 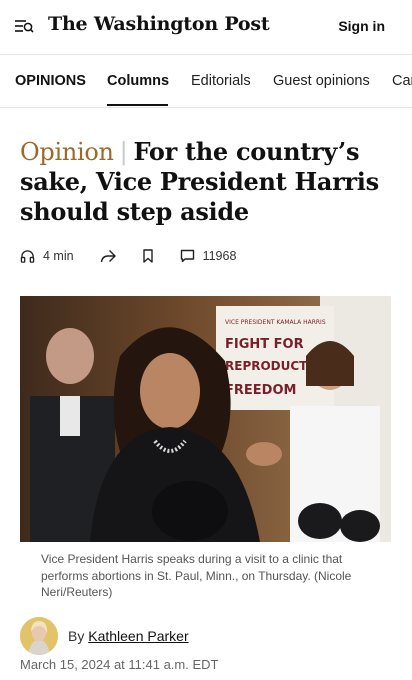 I want to click on share-icon, so click(x=108, y=255).